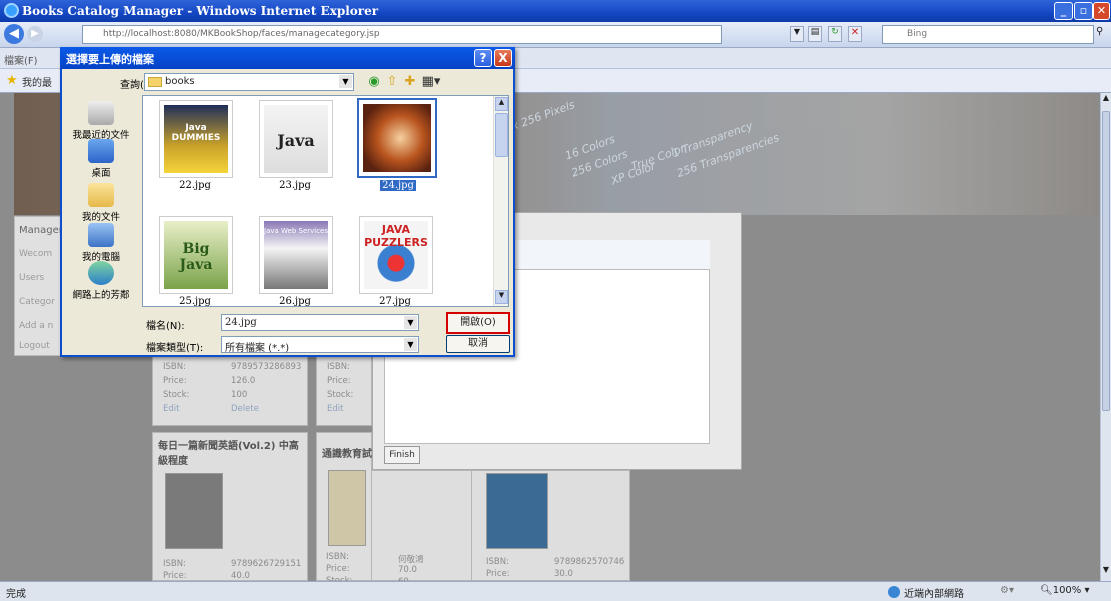  Describe the element at coordinates (563, 574) in the screenshot. I see `price-value: 30.0` at that location.